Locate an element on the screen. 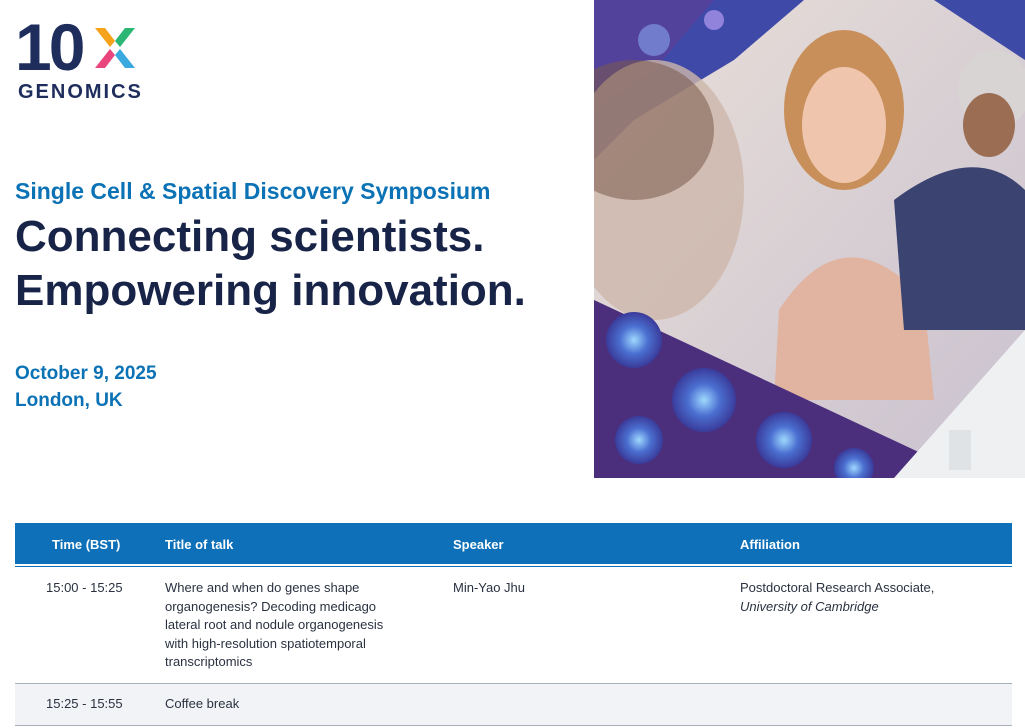 Image resolution: width=1025 pixels, height=728 pixels. table-row: 15:25 - 15:55 Coffee break is located at coordinates (513, 705).